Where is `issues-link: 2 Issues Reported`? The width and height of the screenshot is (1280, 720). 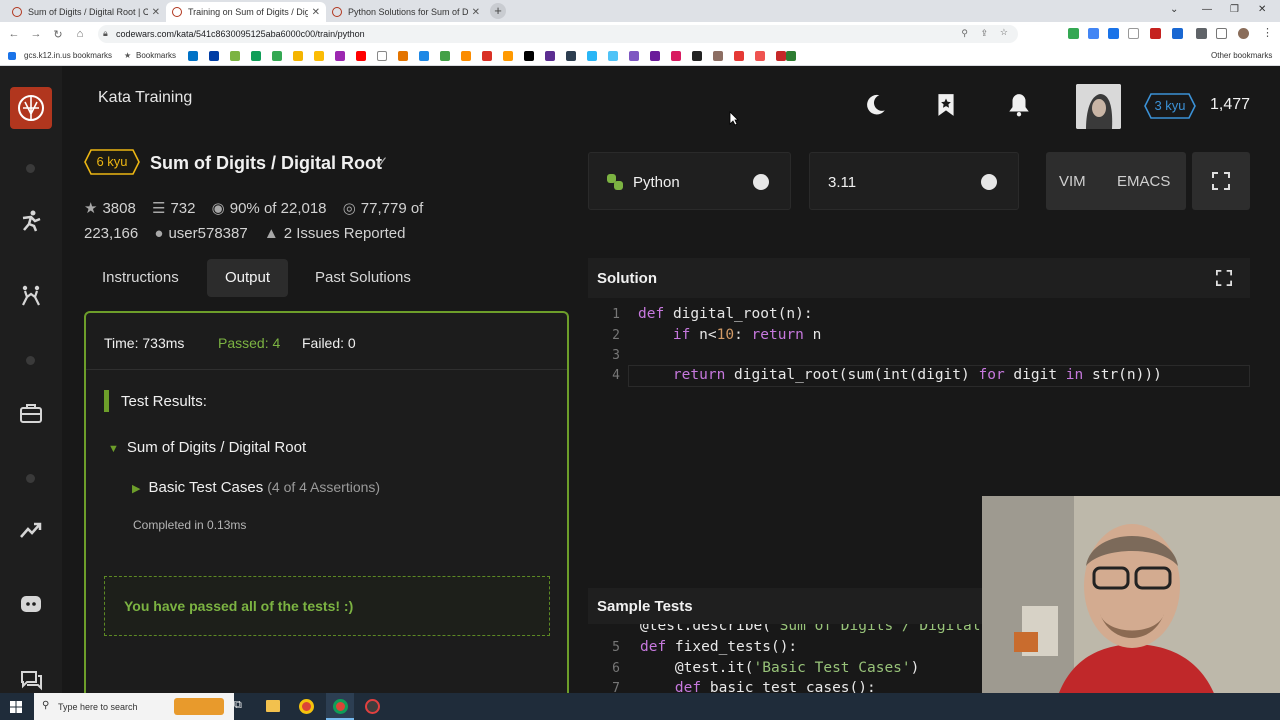 issues-link: 2 Issues Reported is located at coordinates (345, 233).